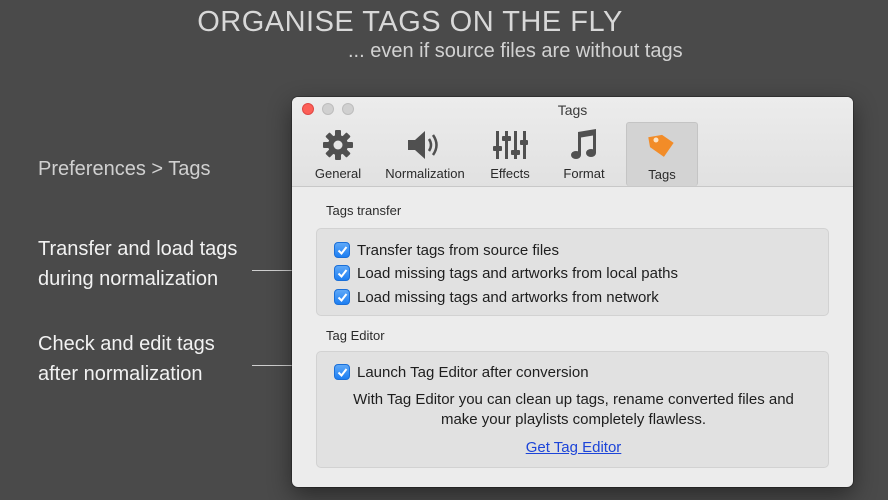 This screenshot has height=500, width=888. I want to click on get-tag-editor-link: Get Tag Editor, so click(574, 447).